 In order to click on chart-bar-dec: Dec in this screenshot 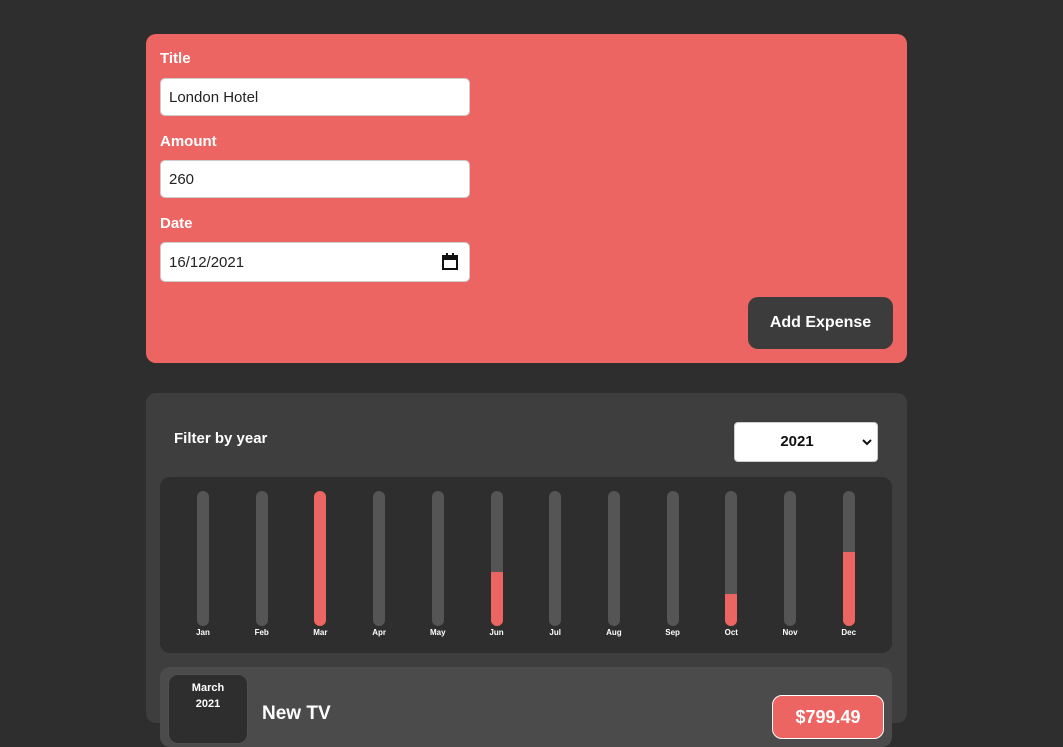, I will do `click(849, 566)`.